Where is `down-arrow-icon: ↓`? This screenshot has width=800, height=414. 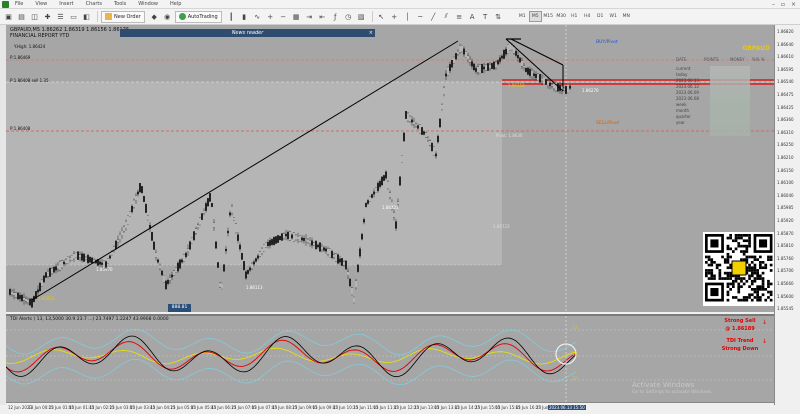 down-arrow-icon: ↓ is located at coordinates (765, 322).